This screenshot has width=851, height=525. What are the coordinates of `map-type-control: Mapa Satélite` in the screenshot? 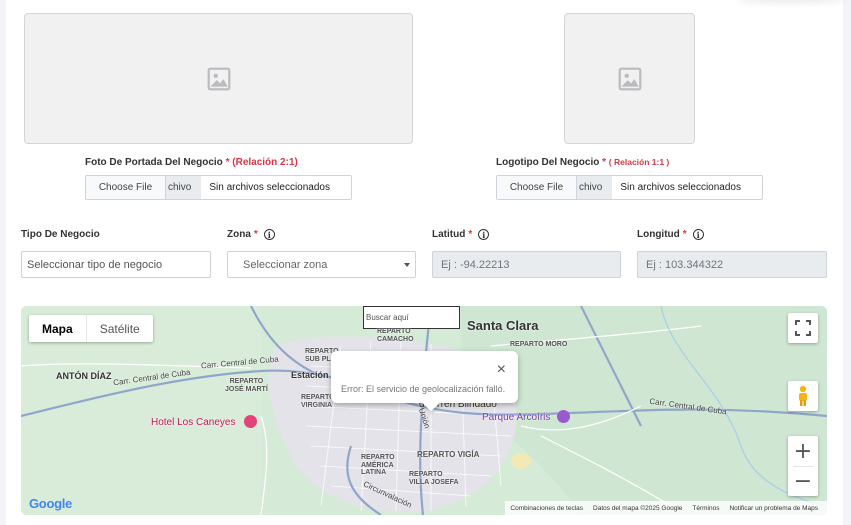 It's located at (91, 328).